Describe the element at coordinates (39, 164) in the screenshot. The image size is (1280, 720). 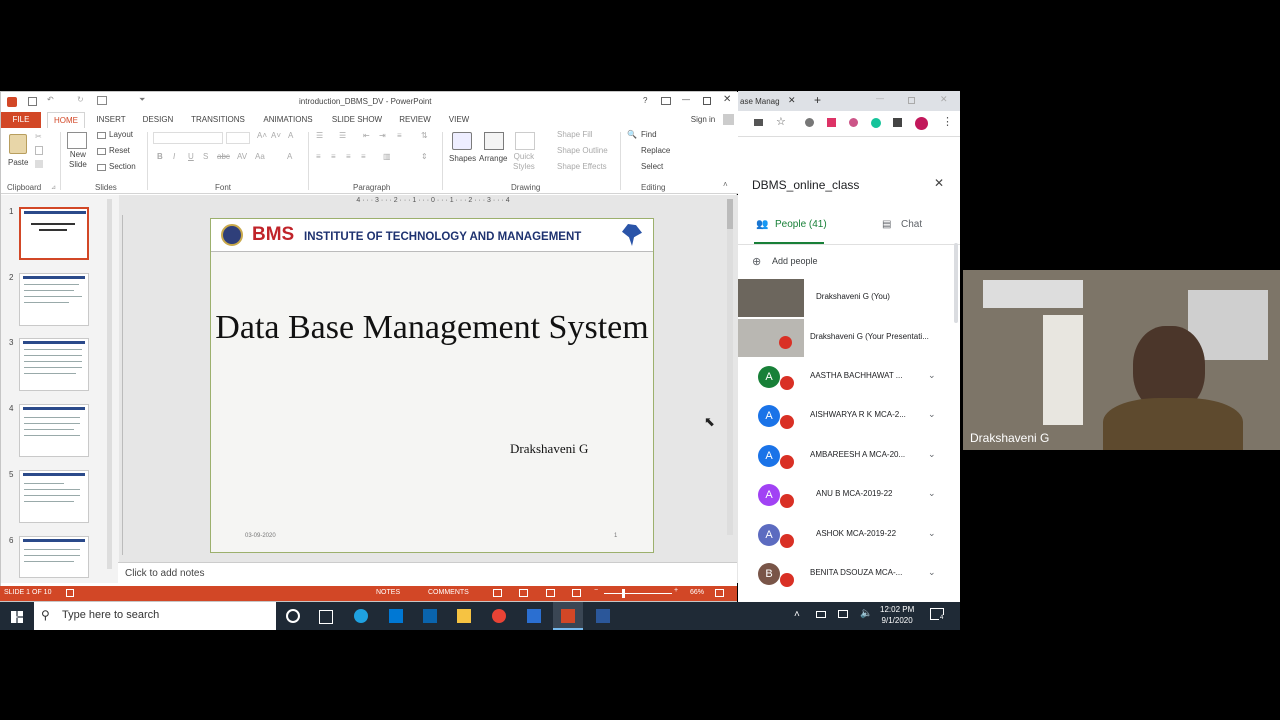
I see `format-painter-icon` at that location.